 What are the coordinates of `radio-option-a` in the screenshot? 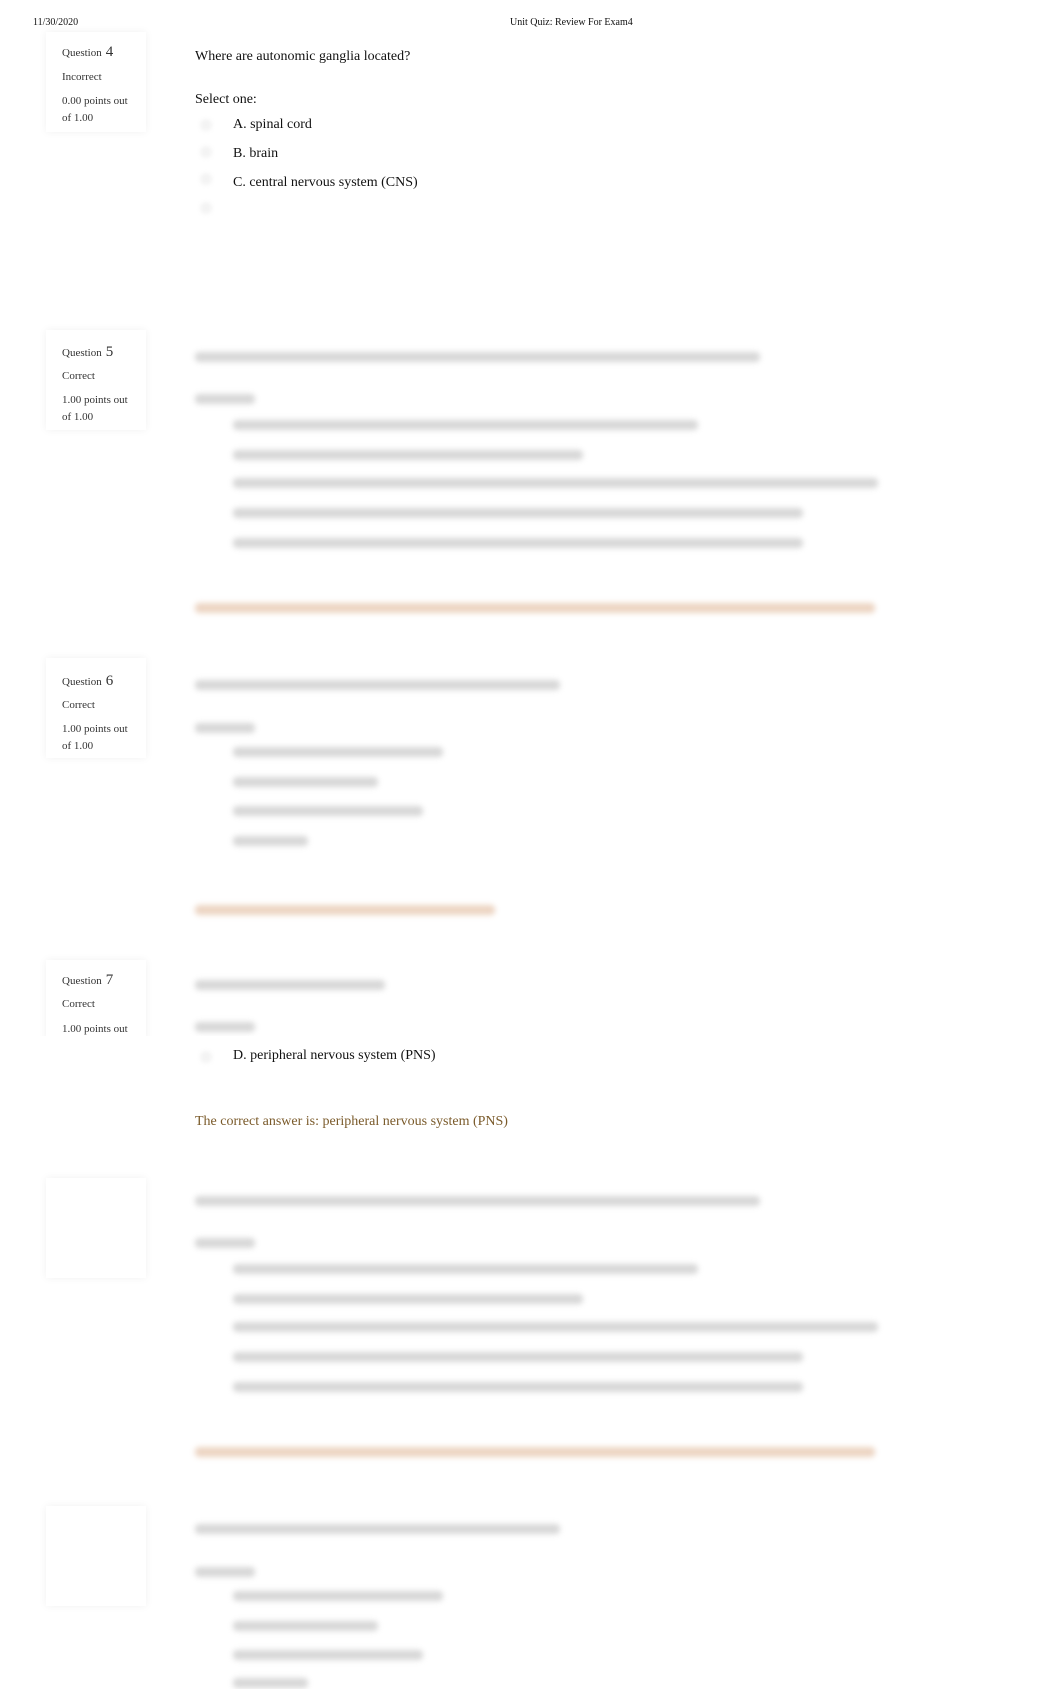 It's located at (206, 125).